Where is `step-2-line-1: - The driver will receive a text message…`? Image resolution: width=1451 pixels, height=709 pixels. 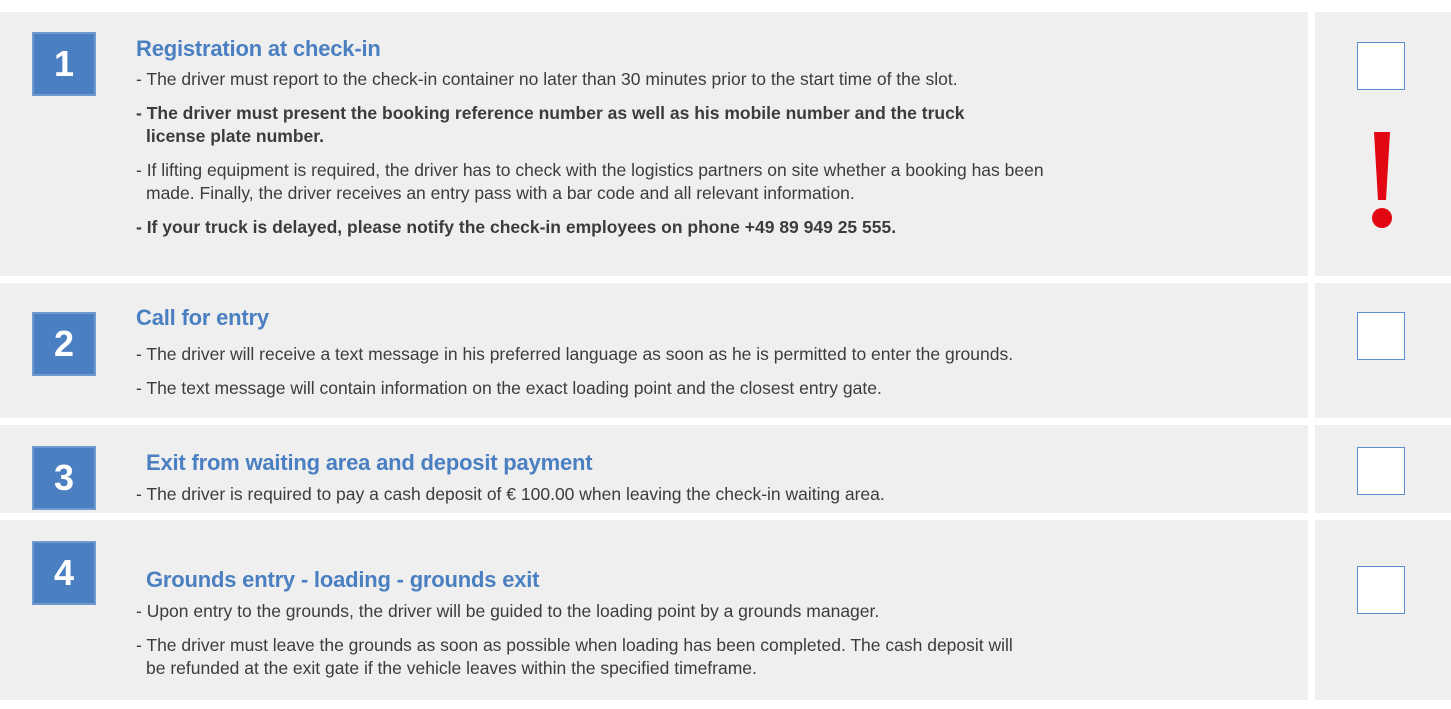
step-2-line-1: - The driver will receive a text message… is located at coordinates (575, 354).